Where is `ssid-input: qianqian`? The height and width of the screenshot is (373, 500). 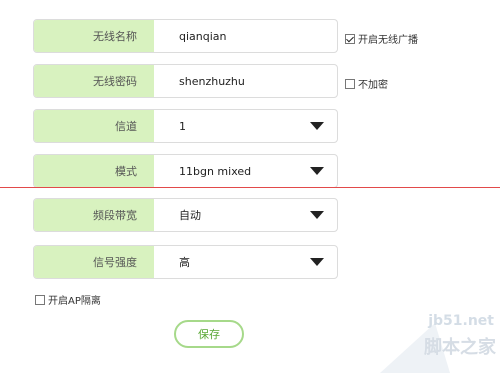
ssid-input: qianqian is located at coordinates (245, 36).